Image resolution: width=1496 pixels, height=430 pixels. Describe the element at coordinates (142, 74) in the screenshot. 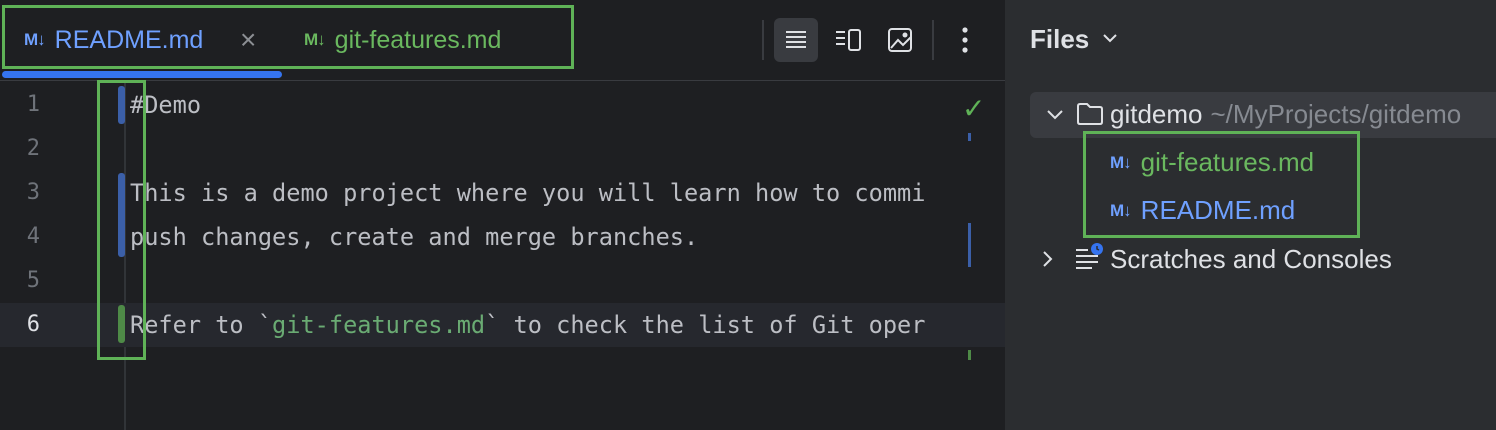

I see `active-tab-indicator` at that location.